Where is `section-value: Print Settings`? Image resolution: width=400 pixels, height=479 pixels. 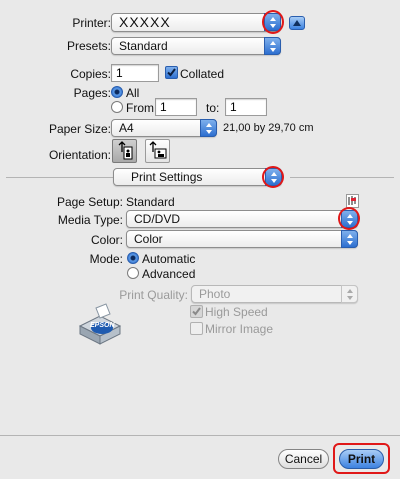 section-value: Print Settings is located at coordinates (167, 177).